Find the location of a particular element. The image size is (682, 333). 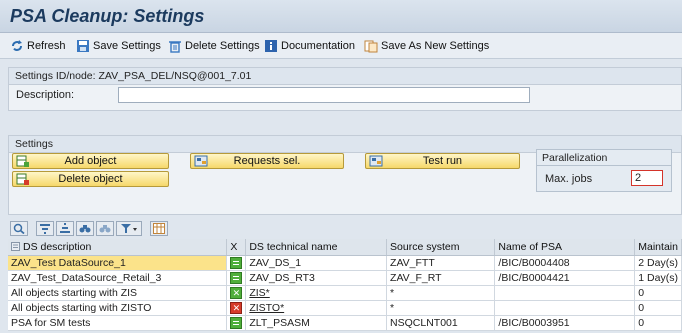

cell-ds-description: ZAV_Test_DataSource_Retail_3 is located at coordinates (118, 278).